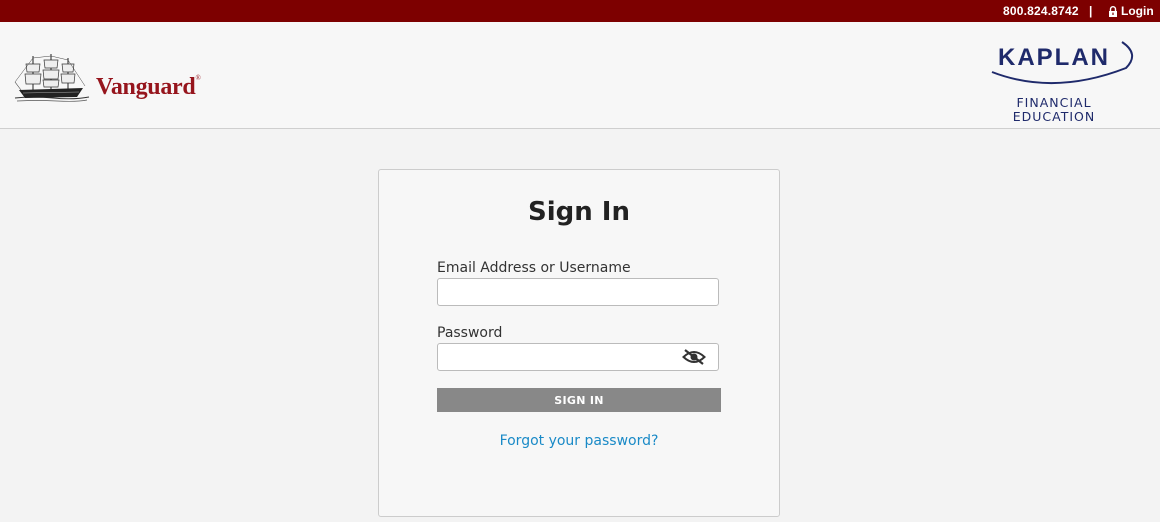 This screenshot has width=1160, height=522. What do you see at coordinates (1137, 11) in the screenshot?
I see `login-label: Login` at bounding box center [1137, 11].